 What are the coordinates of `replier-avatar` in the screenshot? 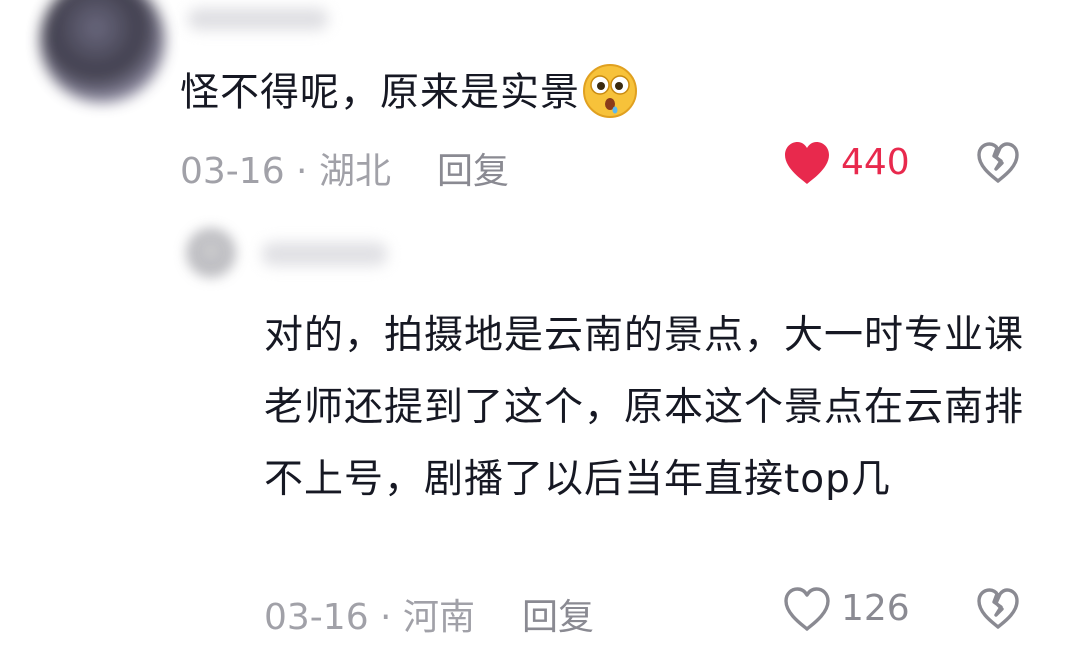 It's located at (211, 253).